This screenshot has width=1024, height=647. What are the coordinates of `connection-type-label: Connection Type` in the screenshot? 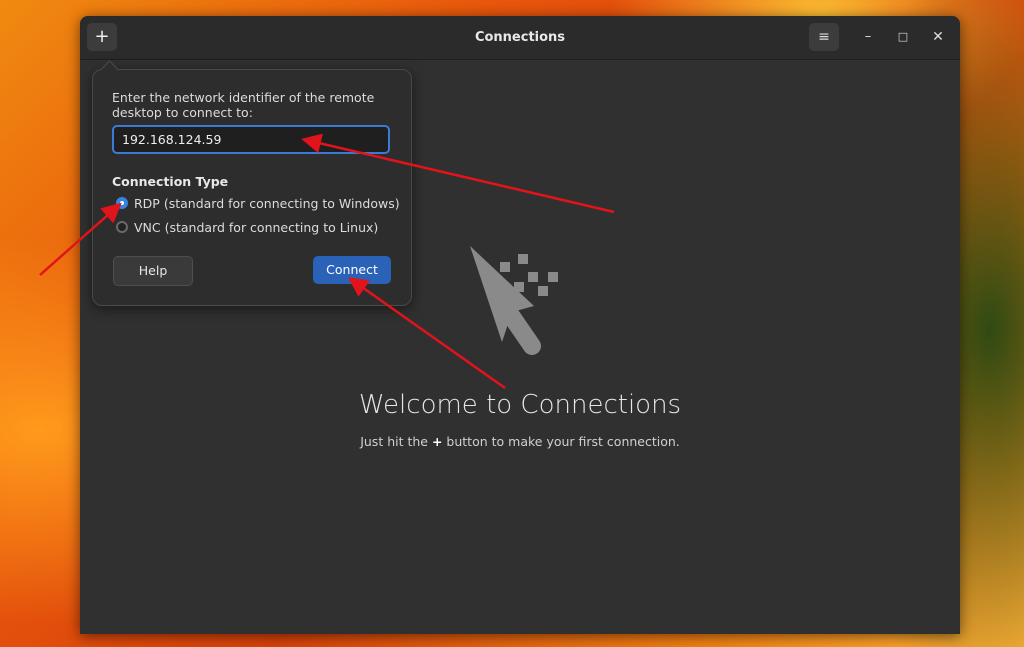 It's located at (170, 181).